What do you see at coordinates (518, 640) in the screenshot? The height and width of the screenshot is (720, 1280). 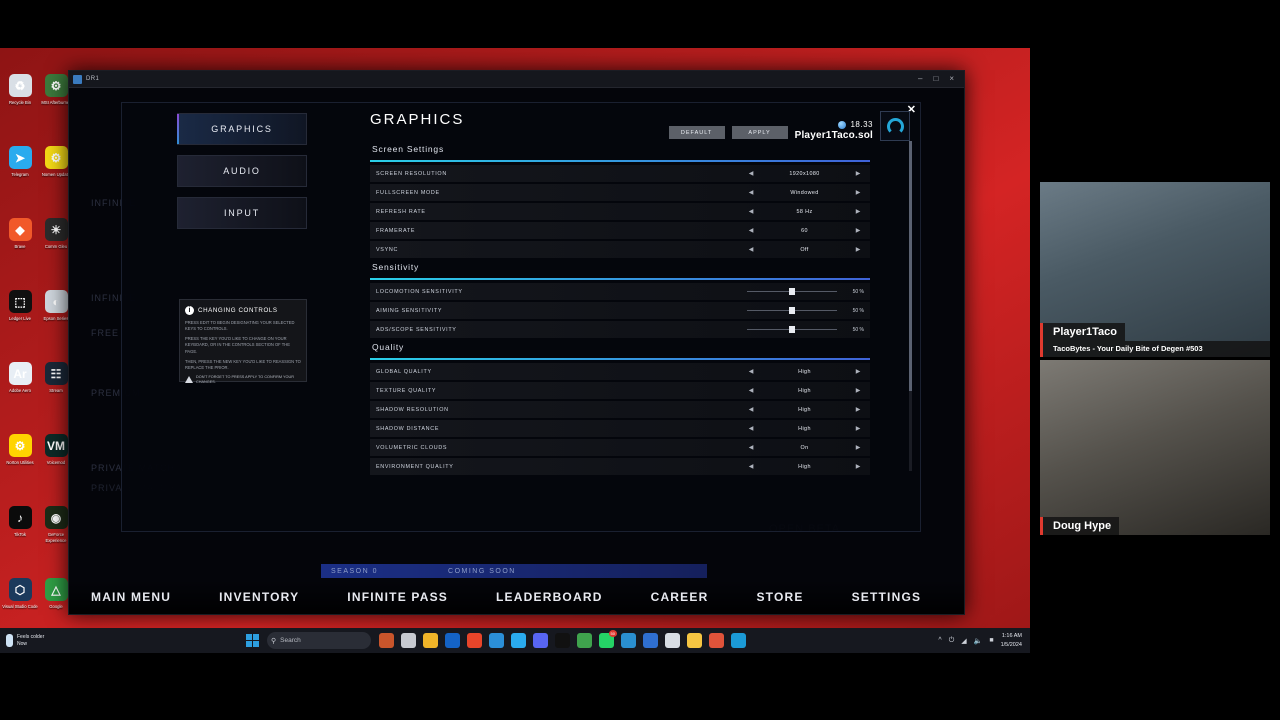 I see `telegram-icon` at bounding box center [518, 640].